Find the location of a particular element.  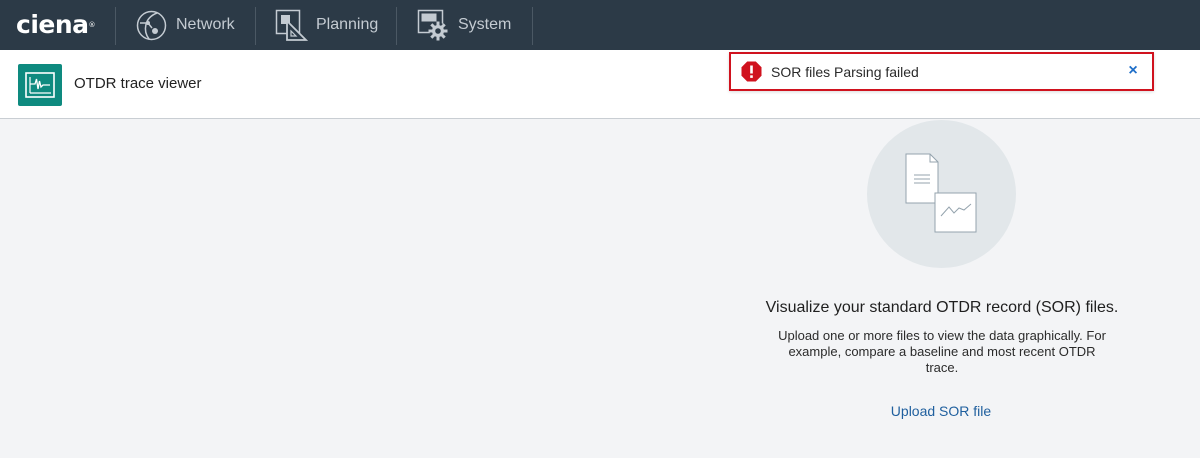

system-gear-icon is located at coordinates (432, 24).